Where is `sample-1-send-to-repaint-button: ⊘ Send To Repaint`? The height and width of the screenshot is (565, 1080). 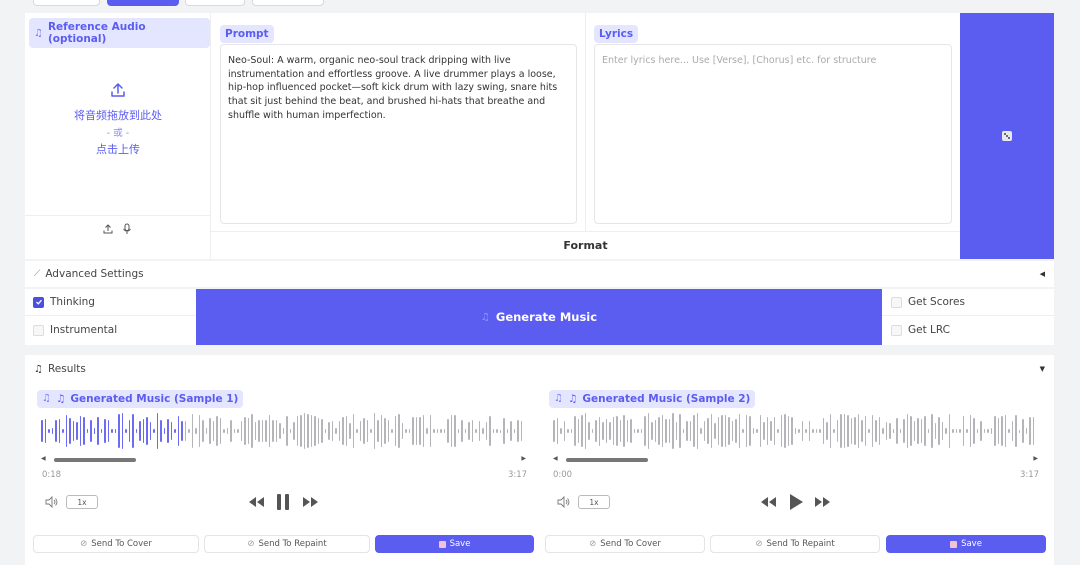
sample-1-send-to-repaint-button: ⊘ Send To Repaint is located at coordinates (287, 544).